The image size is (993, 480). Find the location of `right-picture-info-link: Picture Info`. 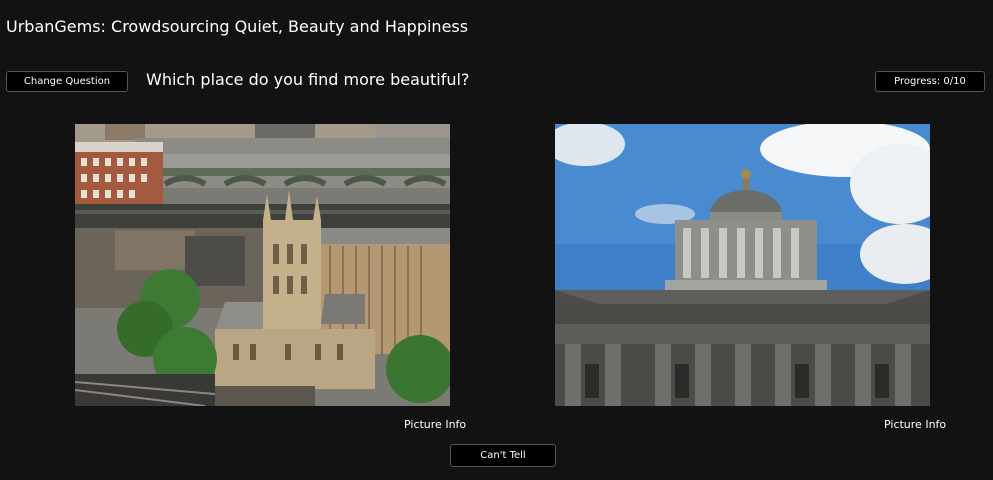

right-picture-info-link: Picture Info is located at coordinates (915, 424).